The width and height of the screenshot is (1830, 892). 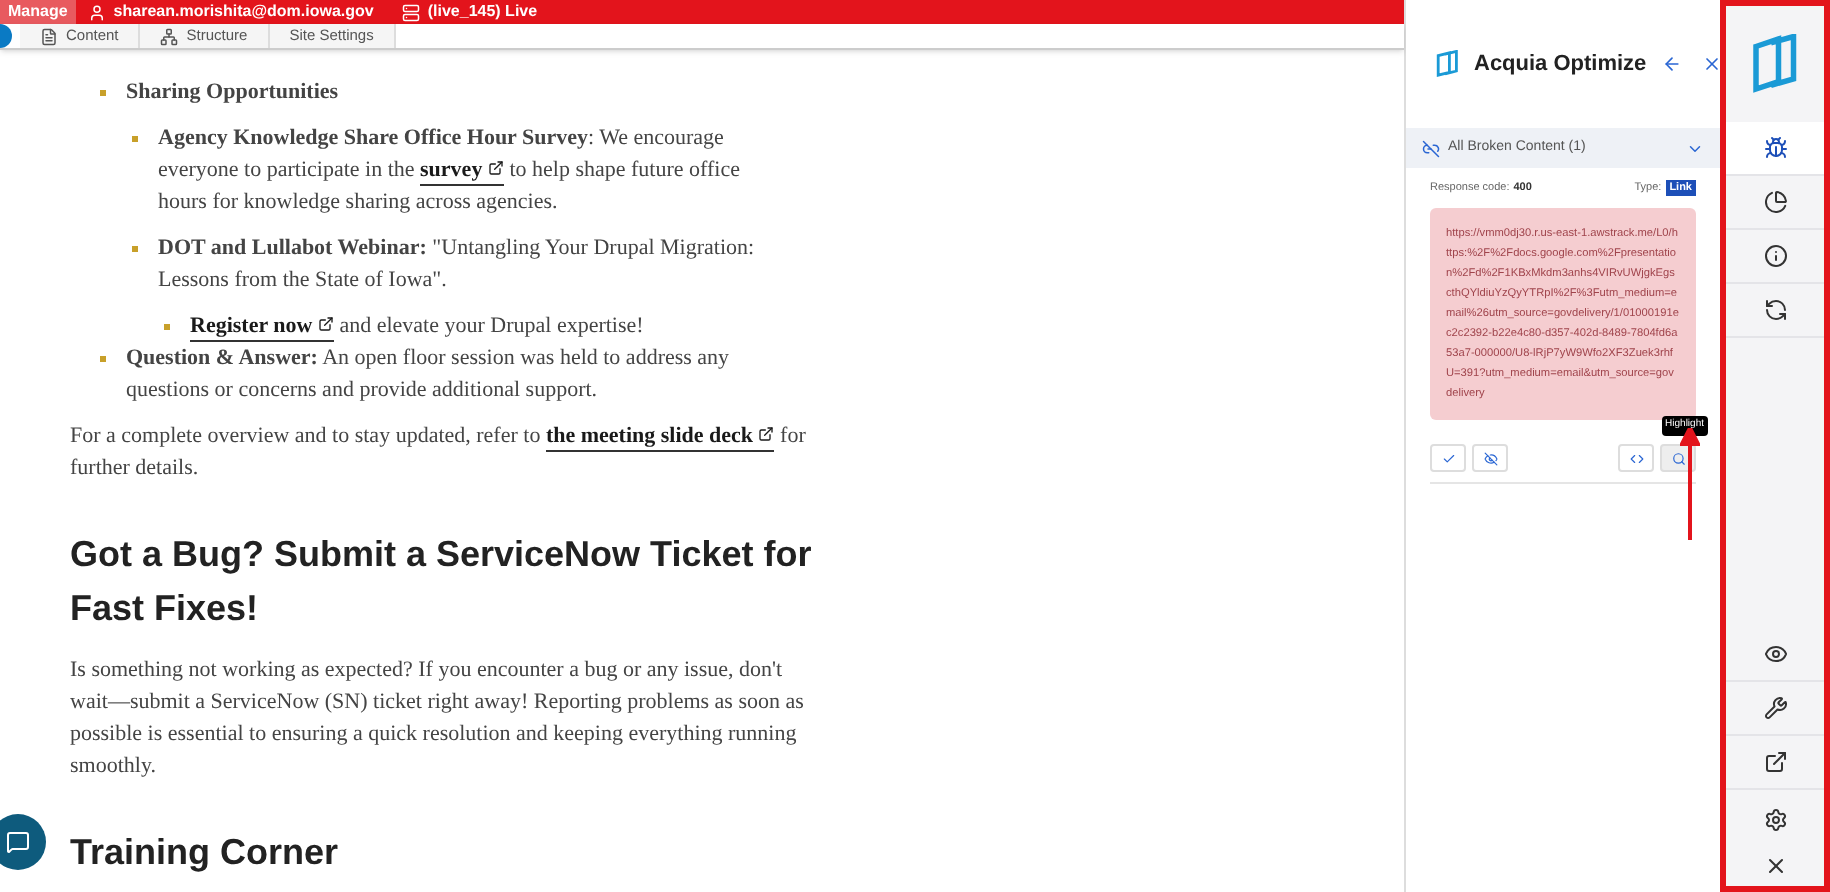 I want to click on search-icon, so click(x=1678, y=458).